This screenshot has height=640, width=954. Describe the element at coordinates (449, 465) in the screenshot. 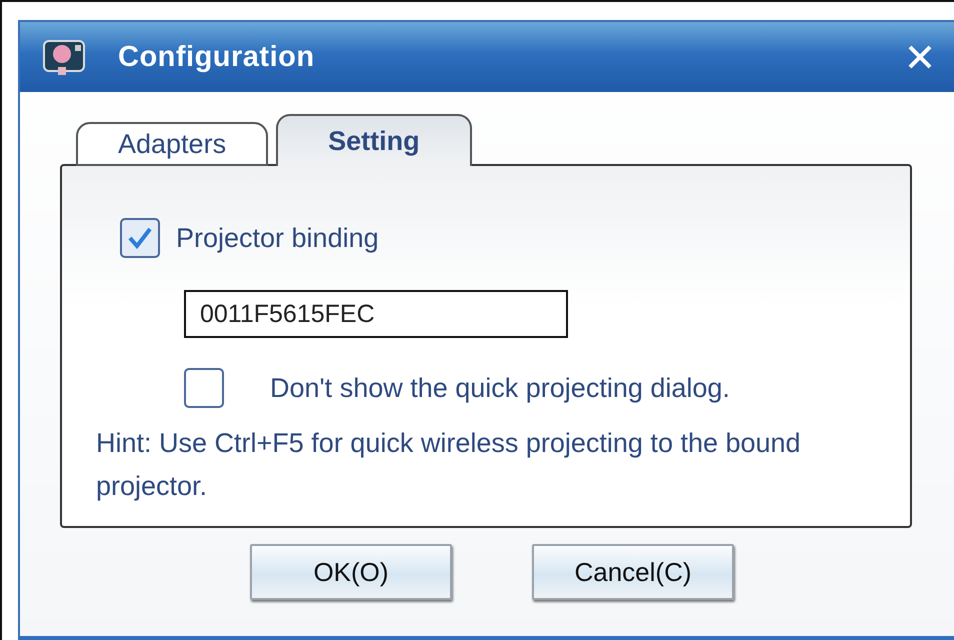

I see `hint-text: Hint: Use Ctrl+F5 for quick wireless projecting to the bound projector.` at that location.